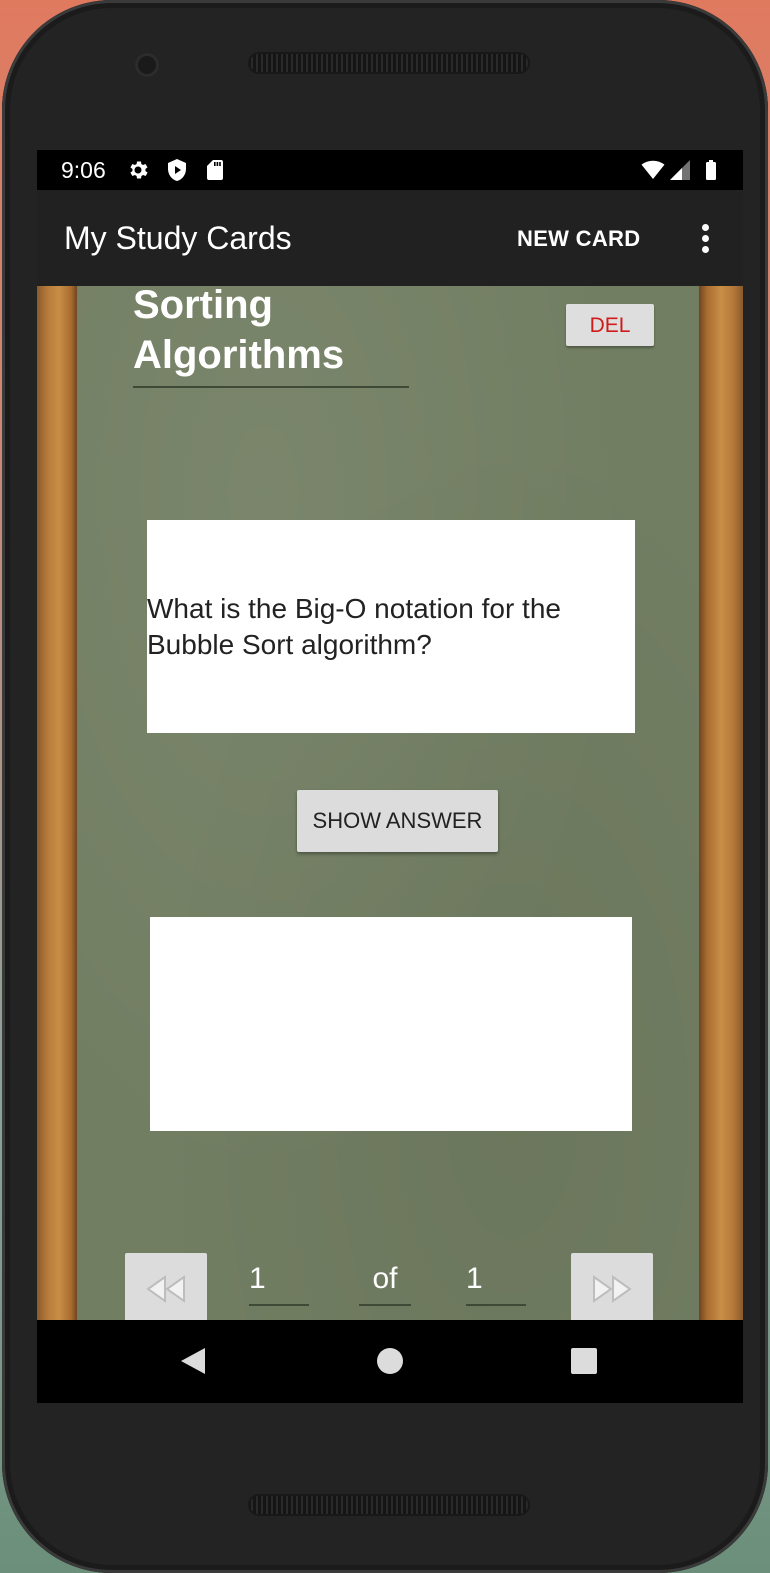 This screenshot has width=770, height=1573. What do you see at coordinates (279, 1284) in the screenshot?
I see `current-card-number: 1` at bounding box center [279, 1284].